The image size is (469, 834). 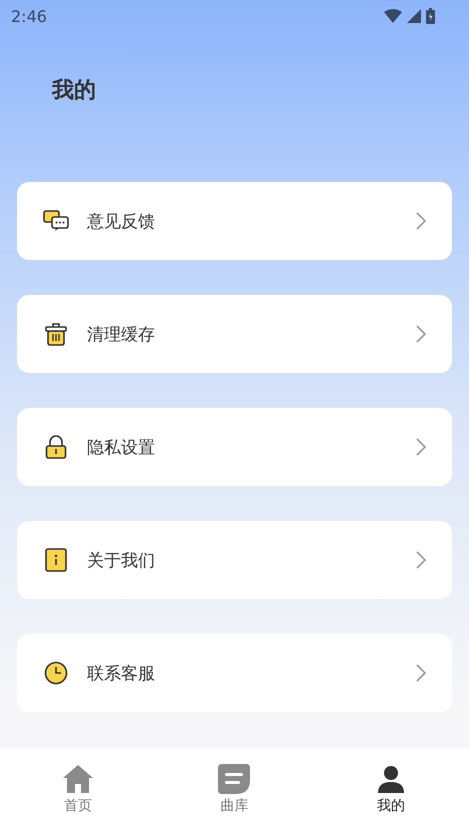 What do you see at coordinates (56, 560) in the screenshot?
I see `info-icon` at bounding box center [56, 560].